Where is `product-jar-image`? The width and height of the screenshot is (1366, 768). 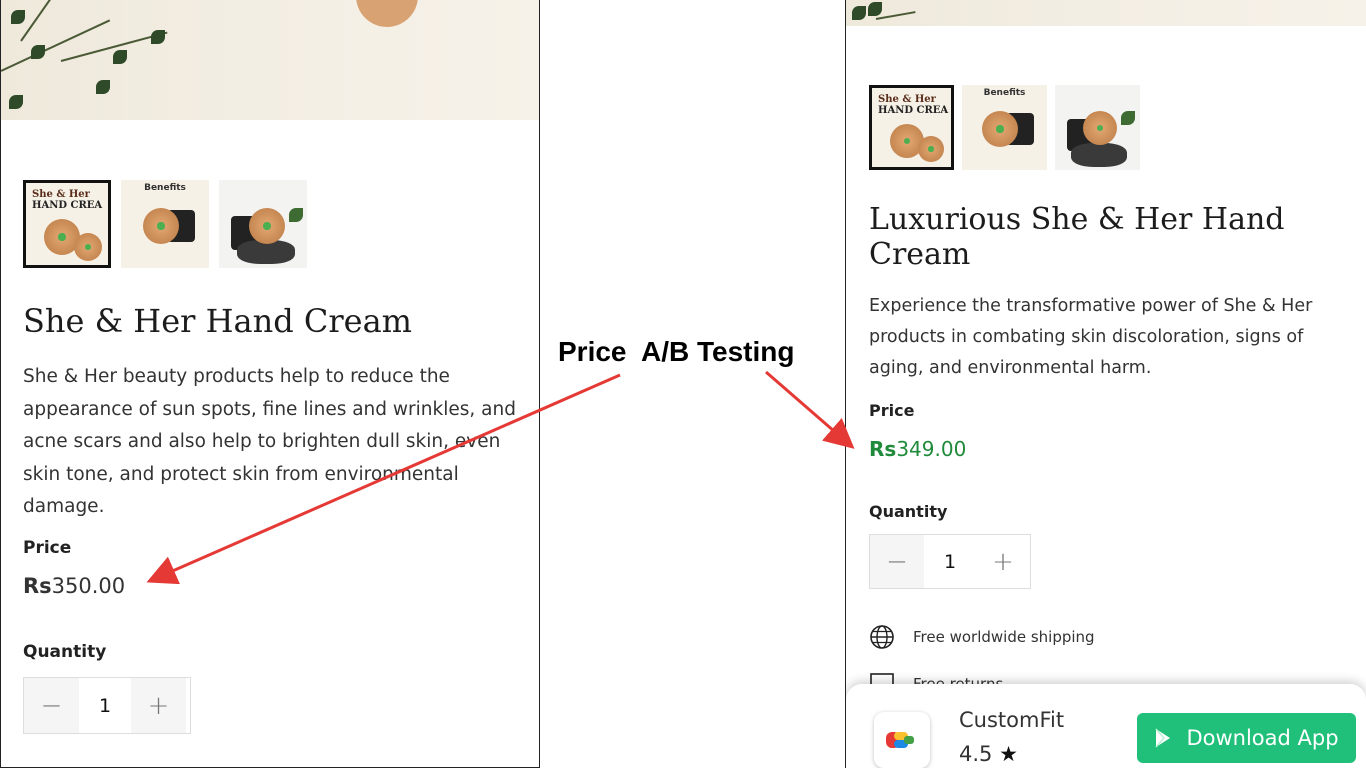
product-jar-image is located at coordinates (387, 13).